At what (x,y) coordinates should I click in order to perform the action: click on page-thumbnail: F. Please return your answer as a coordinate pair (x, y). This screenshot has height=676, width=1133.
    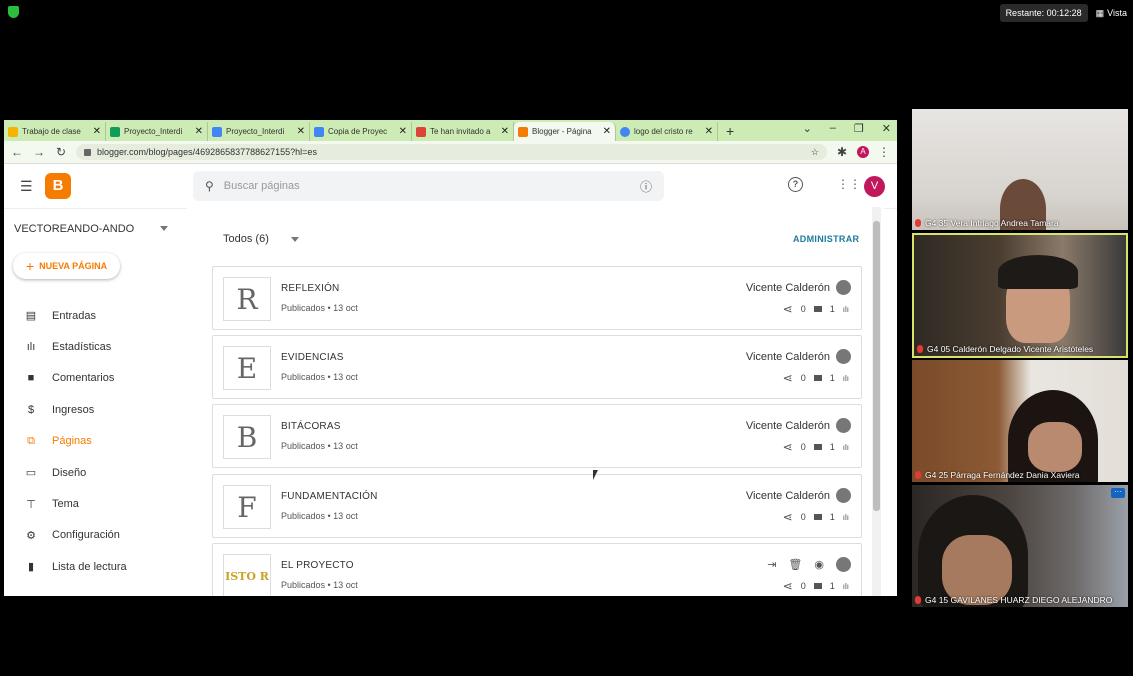
    Looking at the image, I should click on (247, 507).